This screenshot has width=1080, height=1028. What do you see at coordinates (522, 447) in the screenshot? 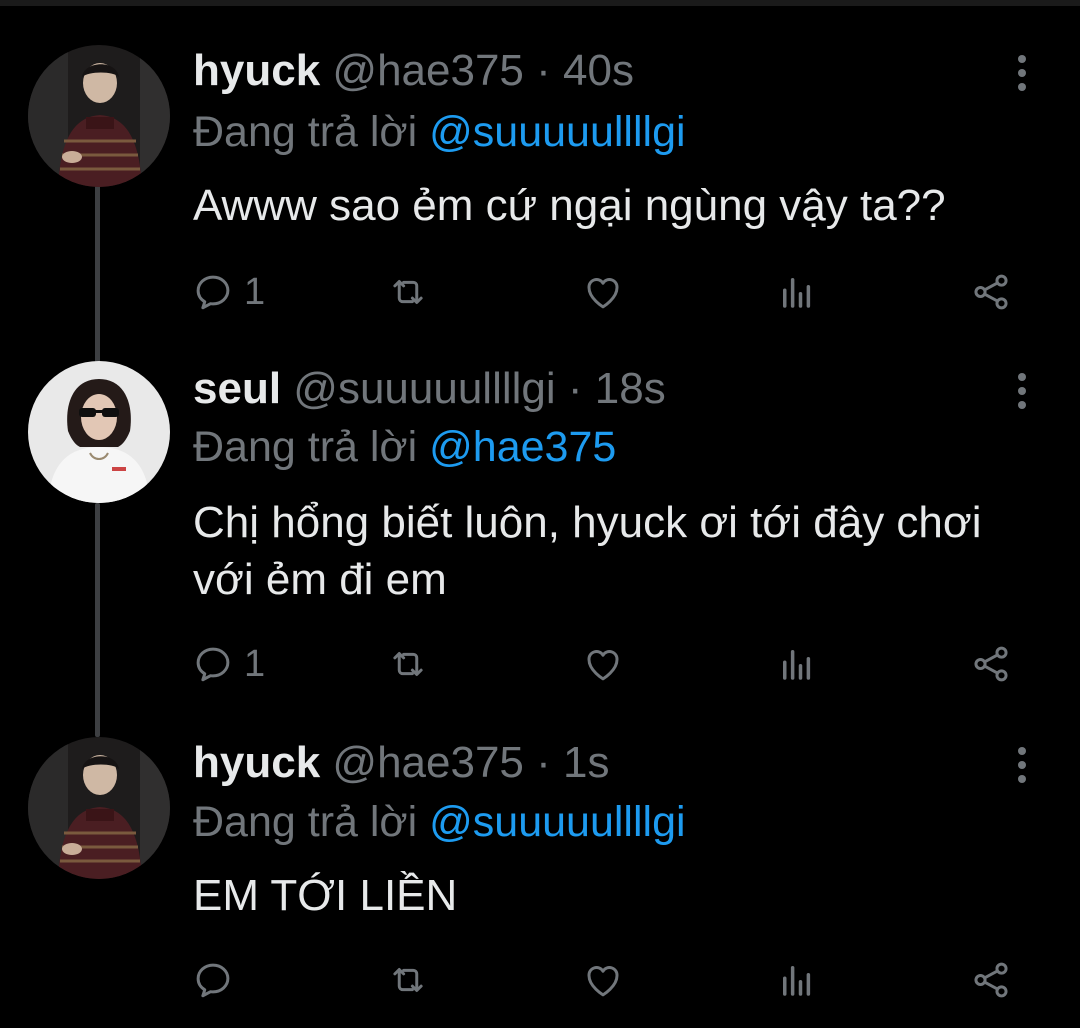
I see `mention-link: @hae375` at bounding box center [522, 447].